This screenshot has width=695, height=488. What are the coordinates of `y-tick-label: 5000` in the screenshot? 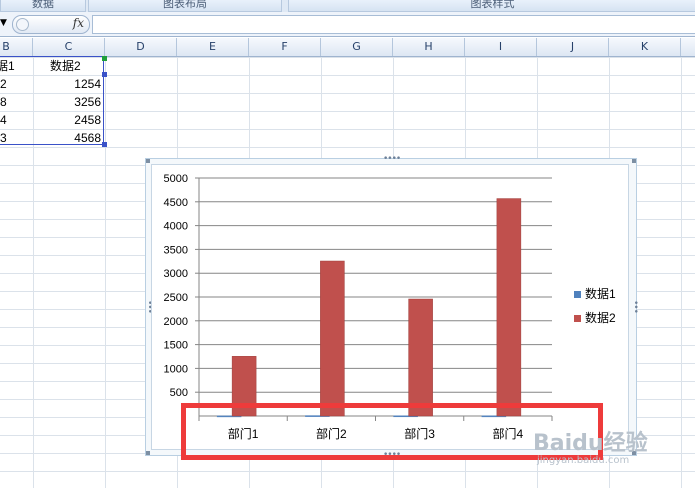 It's located at (176, 179).